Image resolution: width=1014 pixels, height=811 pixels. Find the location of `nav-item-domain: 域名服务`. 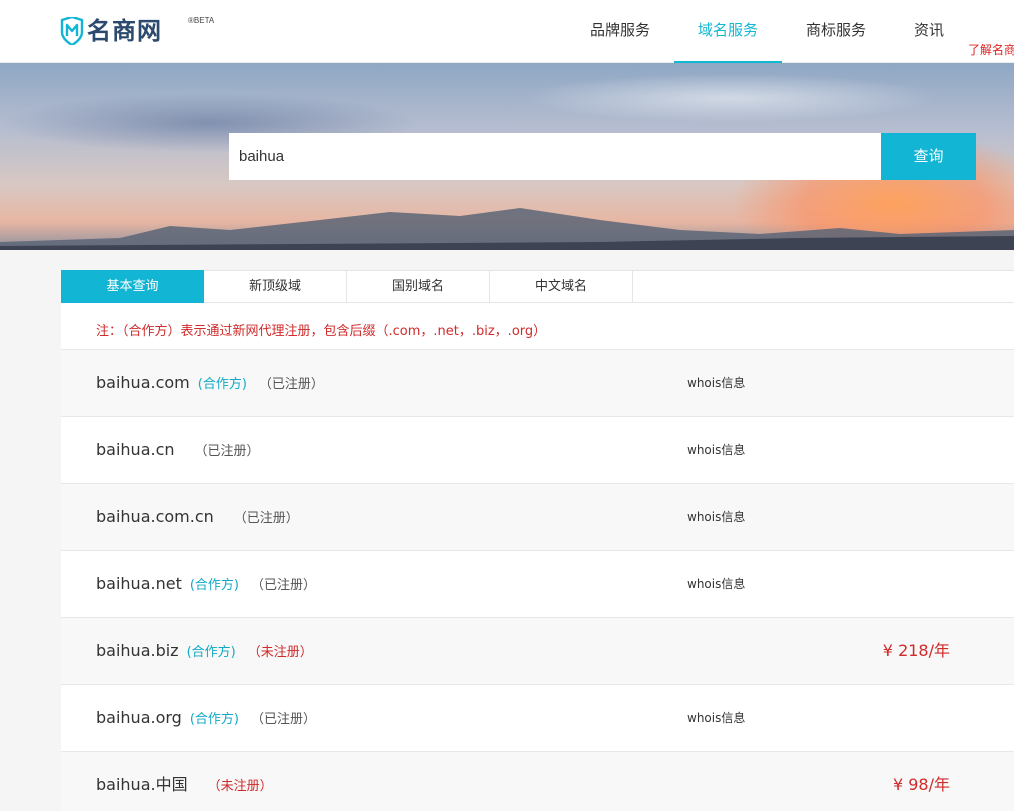

nav-item-domain: 域名服务 is located at coordinates (728, 31).